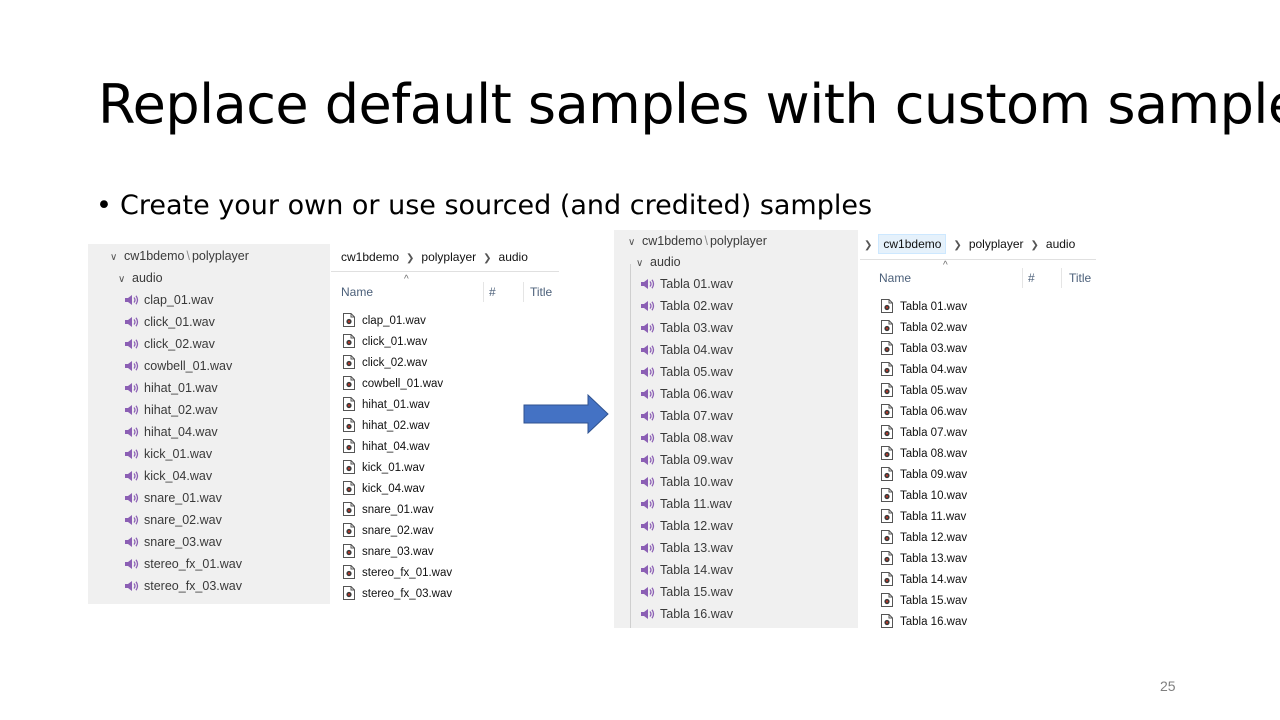 The width and height of the screenshot is (1280, 720). Describe the element at coordinates (923, 517) in the screenshot. I see `file-list-row: Tabla 11.wav` at that location.